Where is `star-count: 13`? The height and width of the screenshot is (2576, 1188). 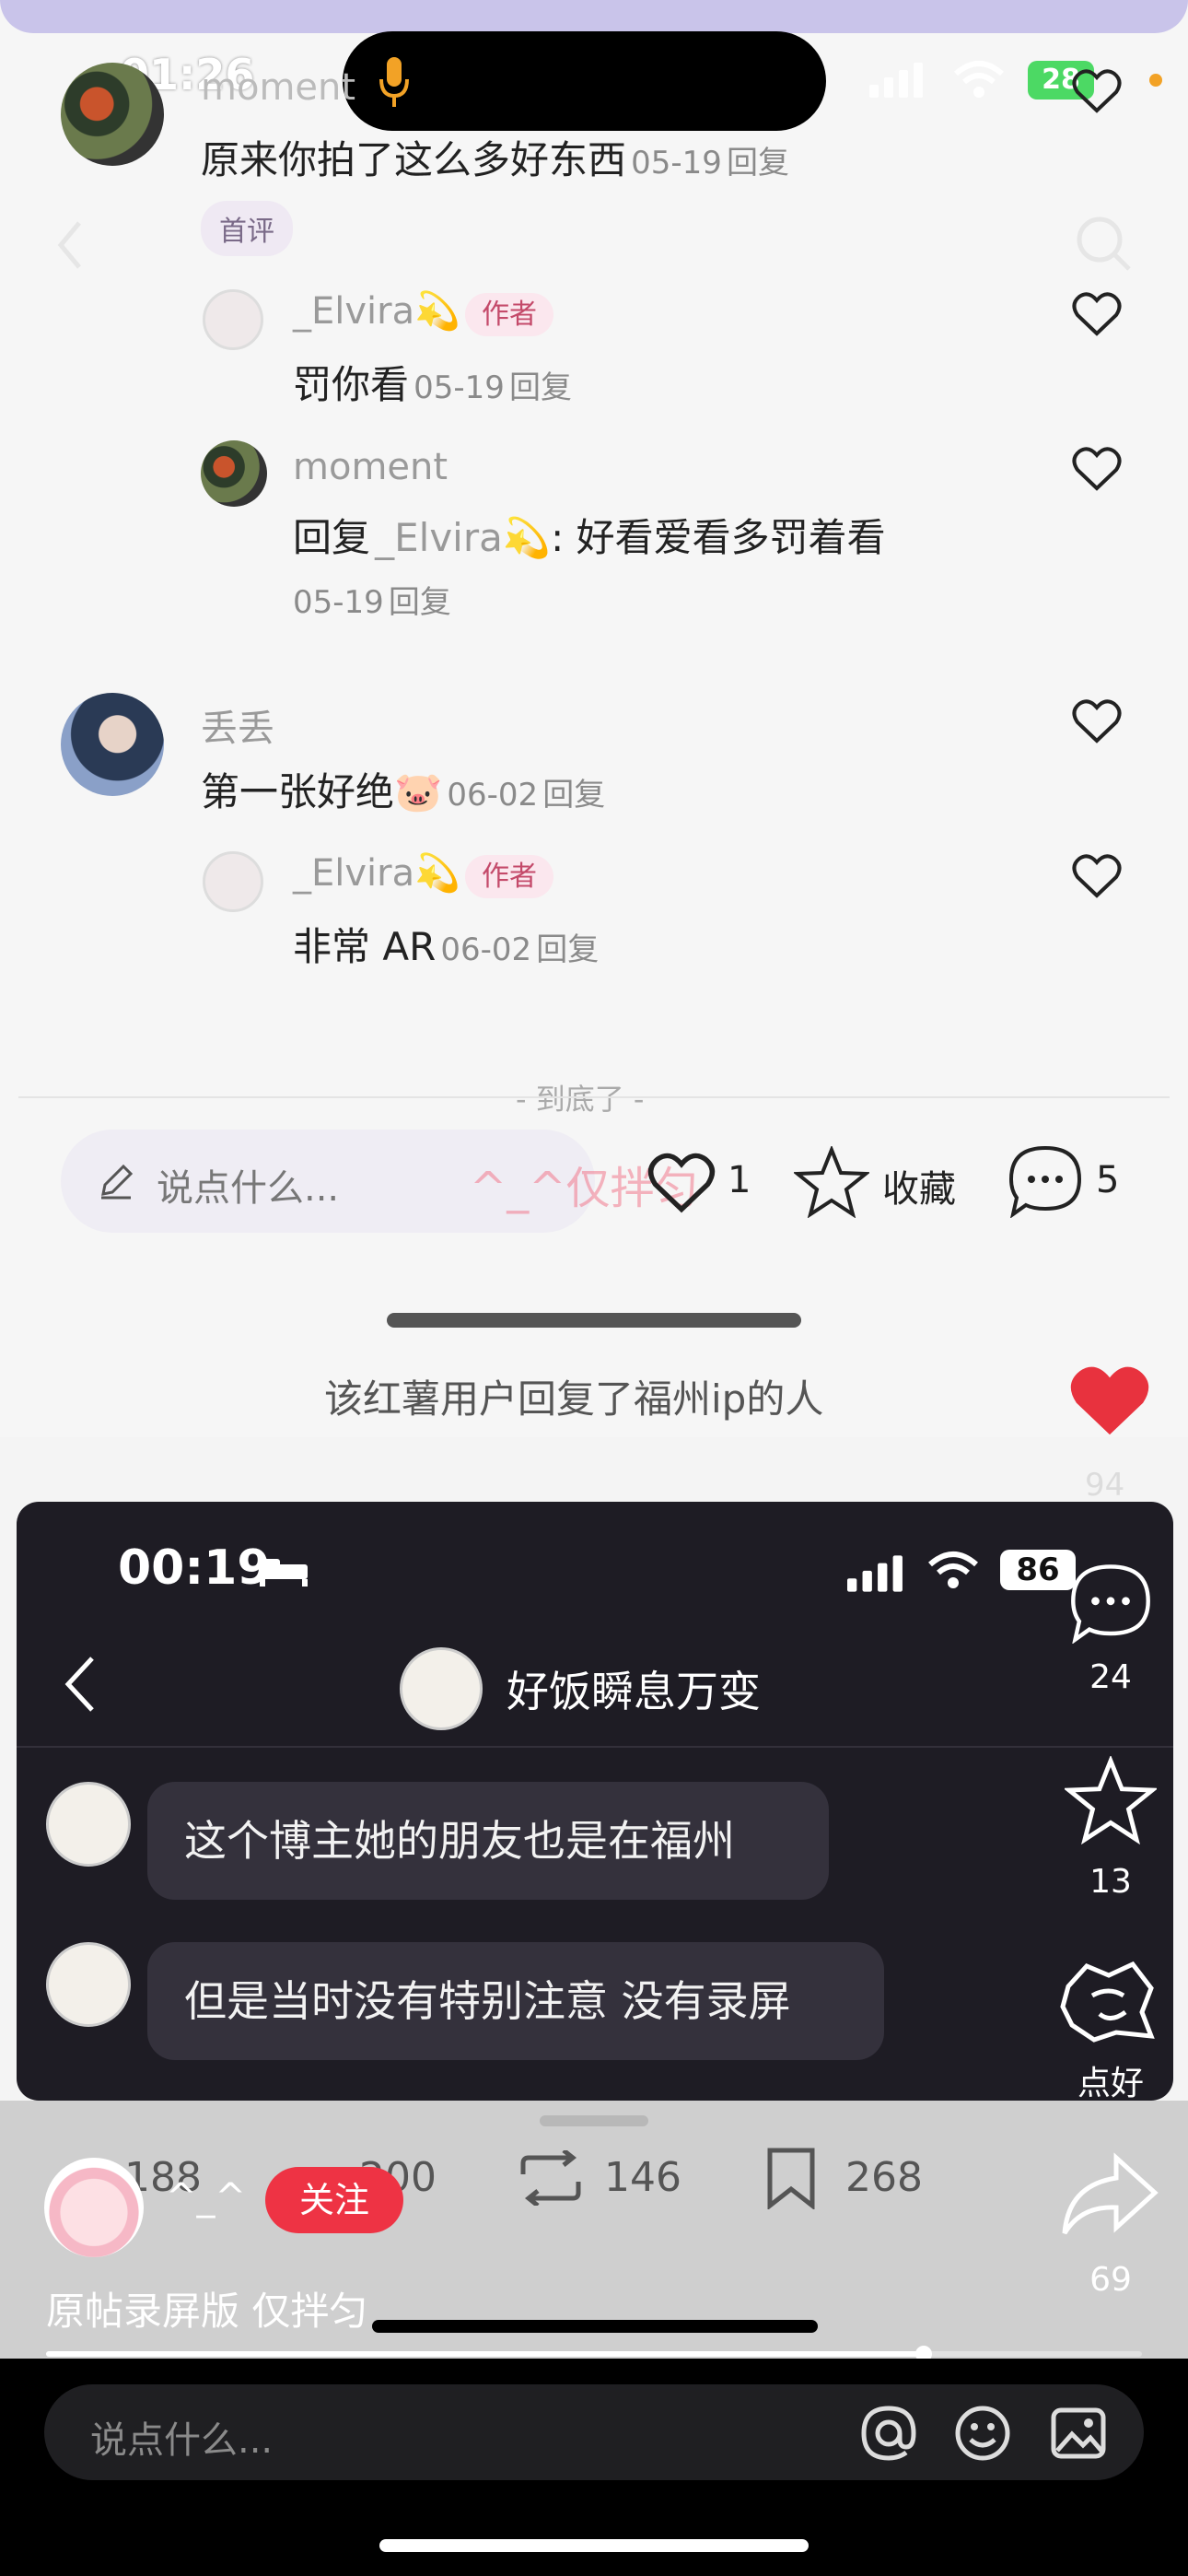
star-count: 13 is located at coordinates (1110, 1882).